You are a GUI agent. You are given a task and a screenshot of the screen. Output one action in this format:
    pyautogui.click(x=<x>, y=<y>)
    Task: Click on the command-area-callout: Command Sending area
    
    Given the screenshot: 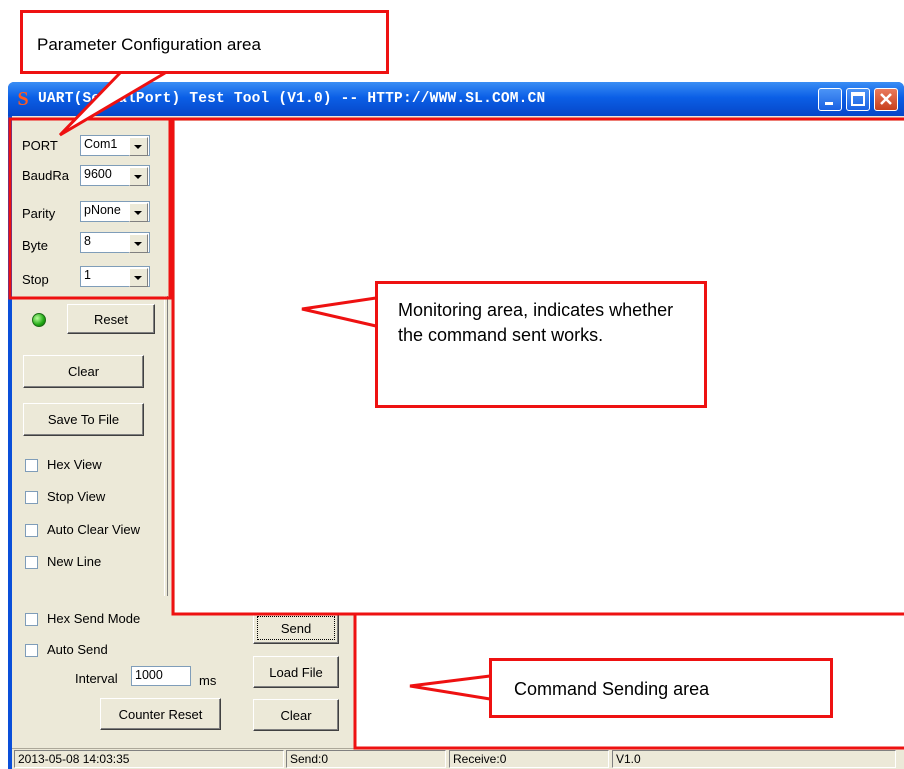 What is the action you would take?
    pyautogui.click(x=661, y=688)
    